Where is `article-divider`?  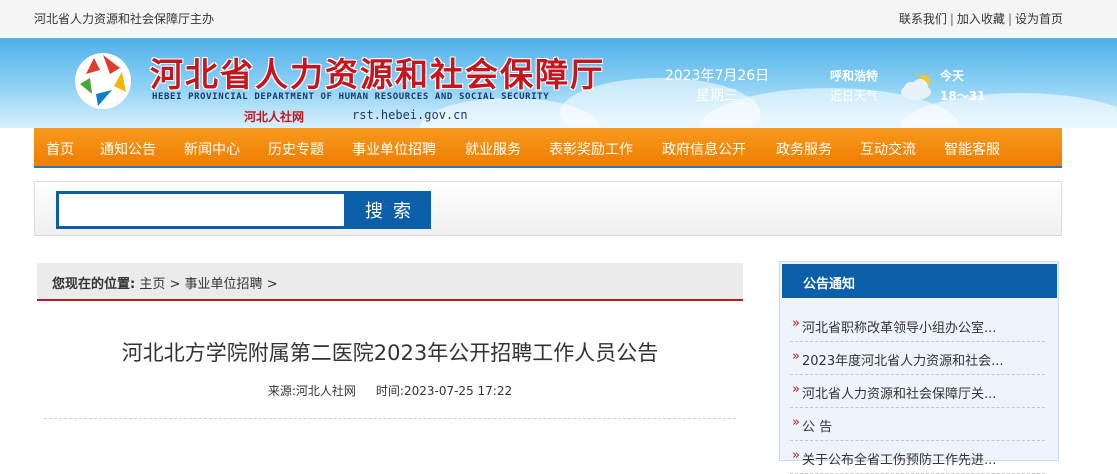 article-divider is located at coordinates (390, 418).